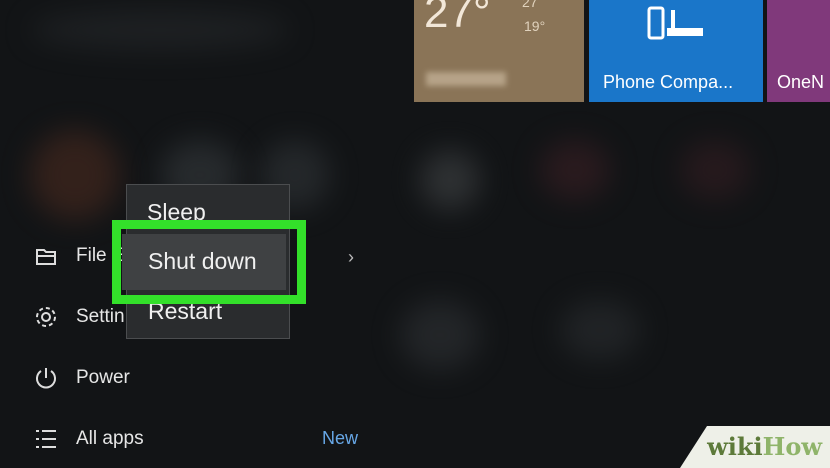 This screenshot has width=830, height=468. I want to click on all-apps-label: All apps, so click(110, 438).